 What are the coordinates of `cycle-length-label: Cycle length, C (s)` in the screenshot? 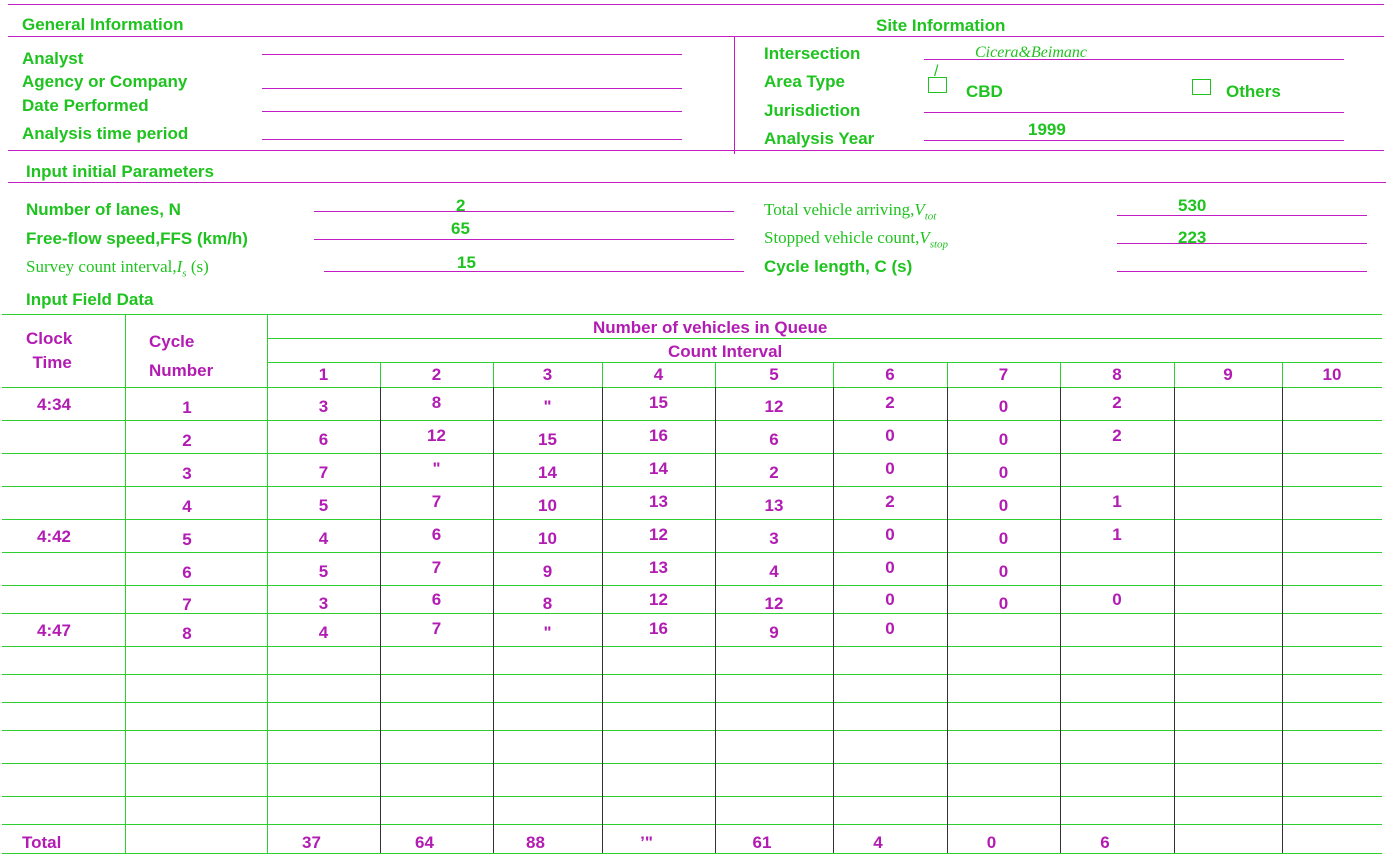 It's located at (838, 266).